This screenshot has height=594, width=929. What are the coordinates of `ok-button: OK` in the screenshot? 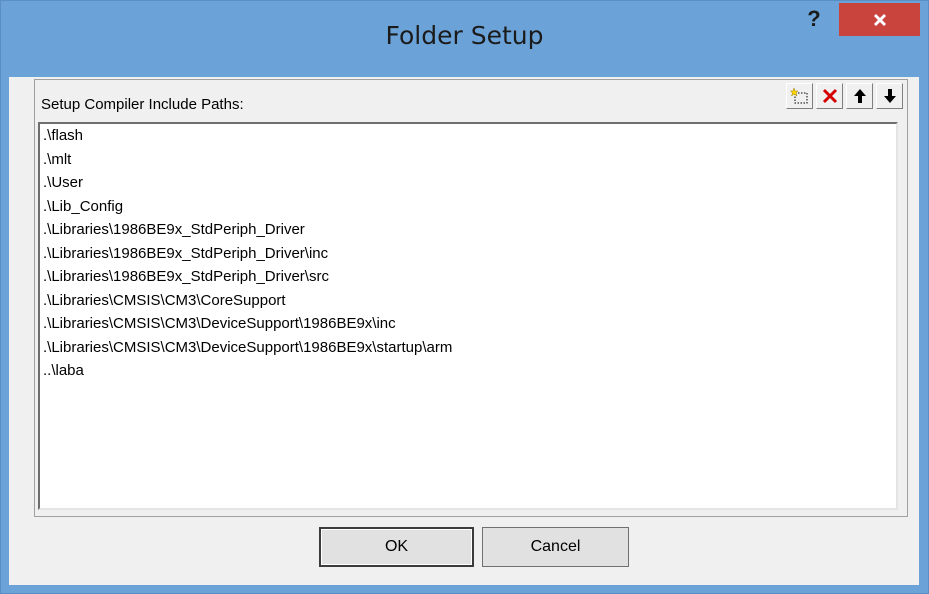 It's located at (396, 547).